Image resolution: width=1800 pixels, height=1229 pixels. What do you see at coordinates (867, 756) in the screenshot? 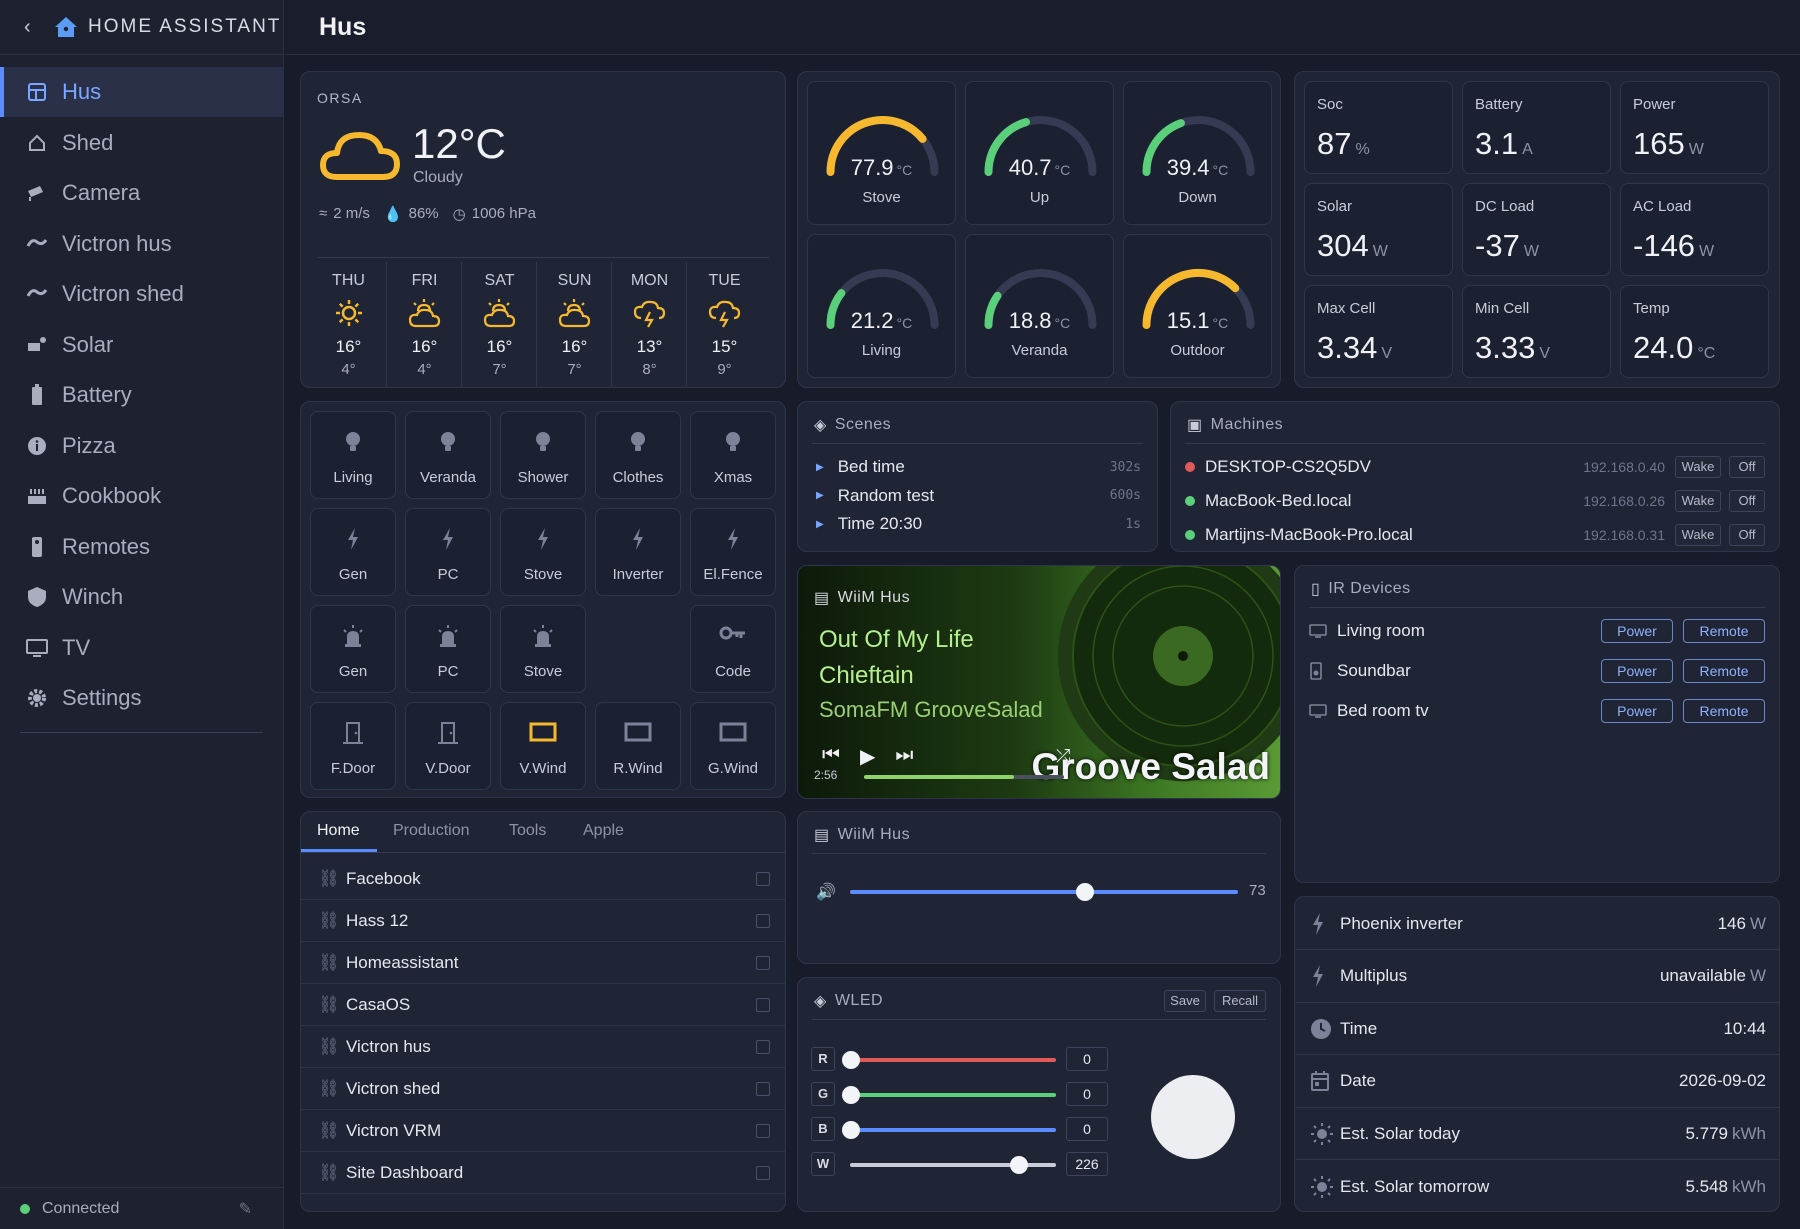
I see `play-icon: ▶` at bounding box center [867, 756].